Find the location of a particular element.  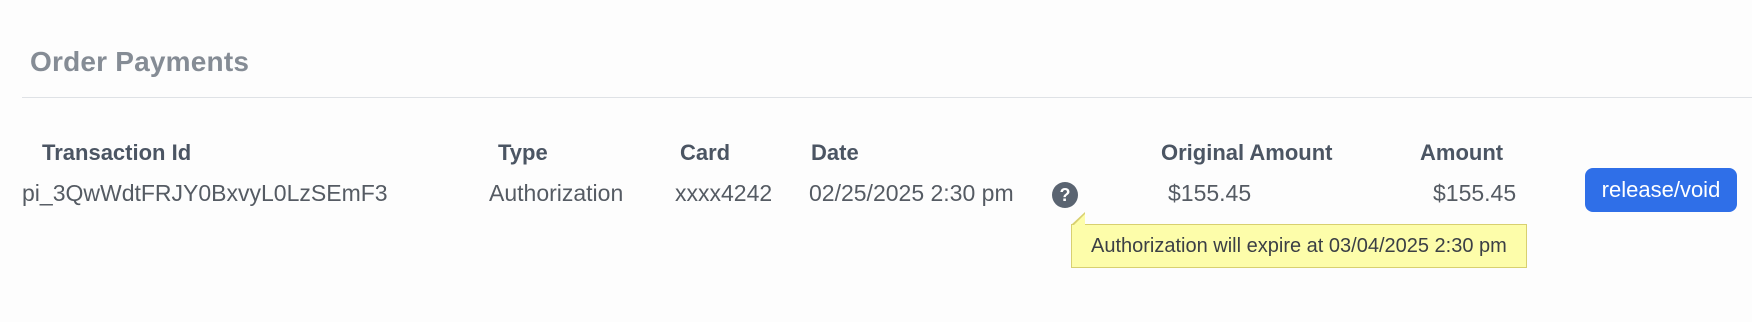

amount-cell: $155.45 is located at coordinates (1475, 193).